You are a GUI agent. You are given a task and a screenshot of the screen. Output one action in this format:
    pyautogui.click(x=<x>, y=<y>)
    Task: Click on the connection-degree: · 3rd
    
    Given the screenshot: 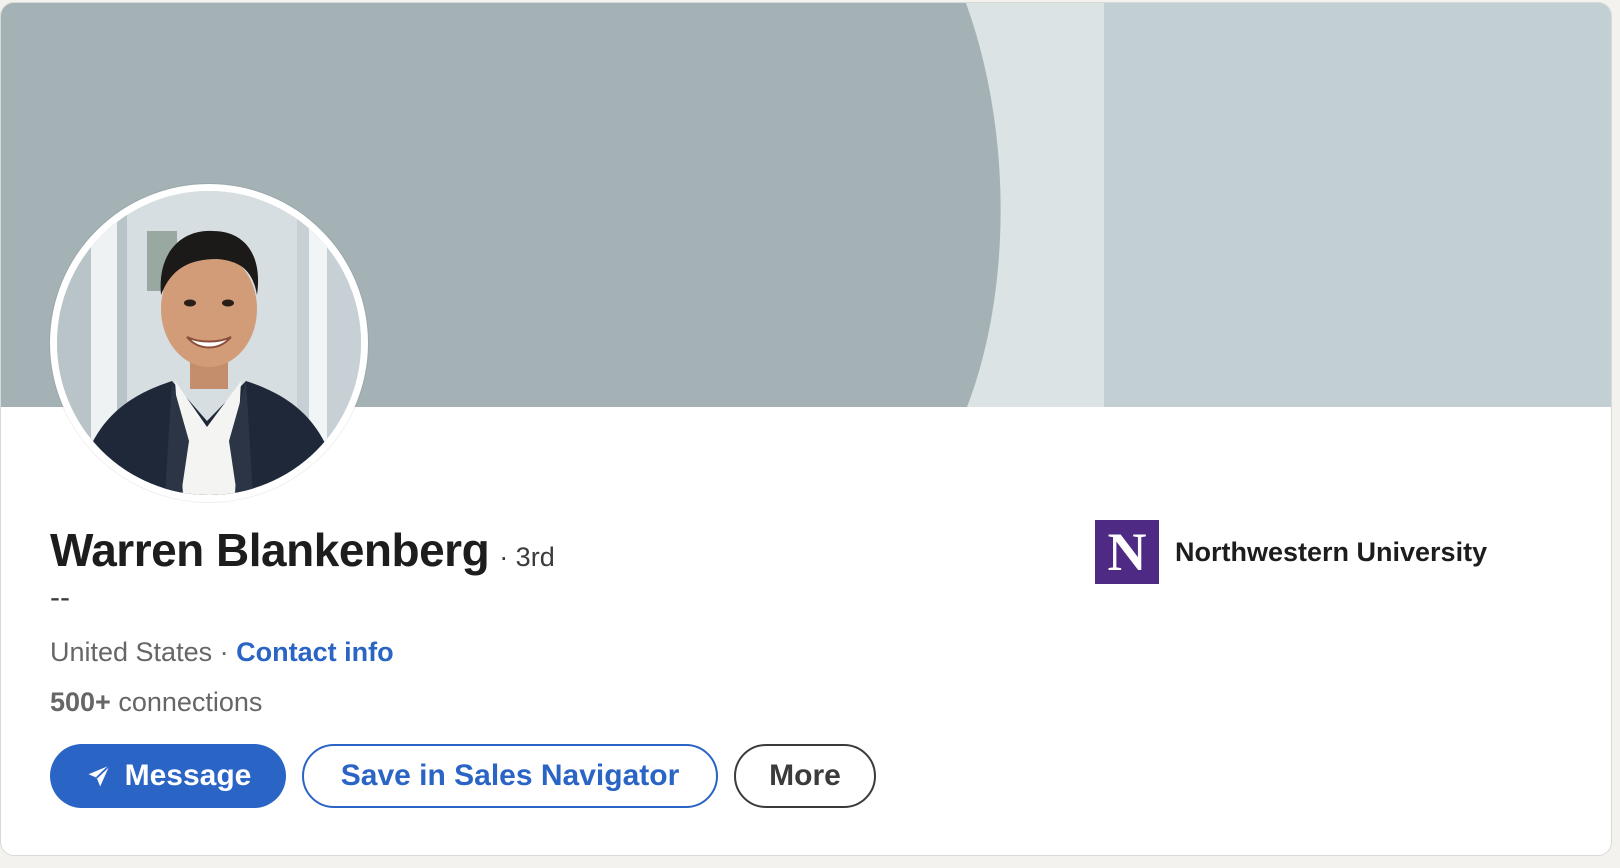 What is the action you would take?
    pyautogui.click(x=527, y=557)
    